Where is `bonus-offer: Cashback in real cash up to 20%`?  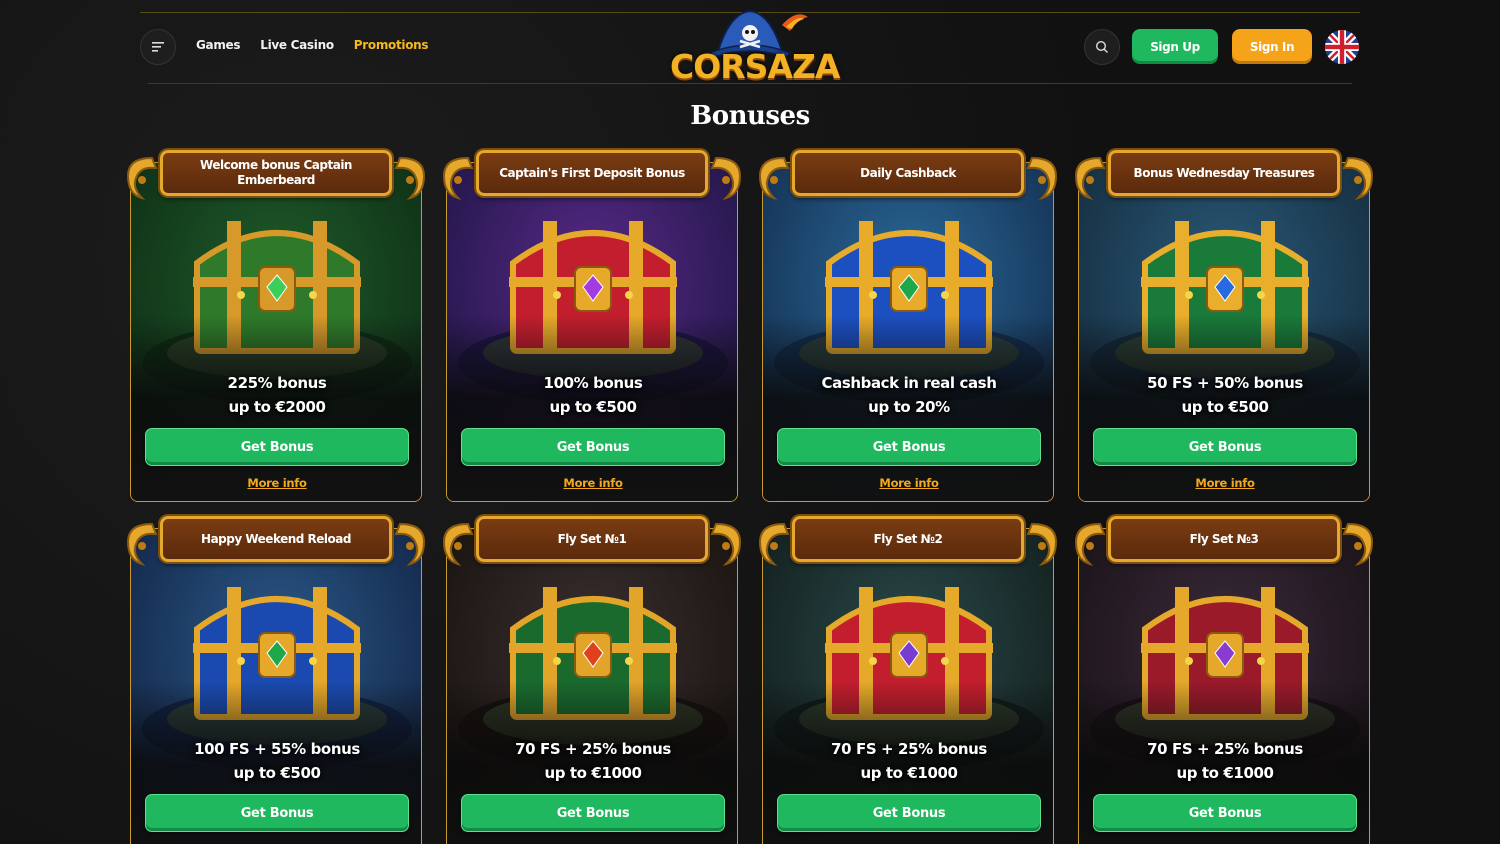
bonus-offer: Cashback in real cash up to 20% is located at coordinates (908, 395).